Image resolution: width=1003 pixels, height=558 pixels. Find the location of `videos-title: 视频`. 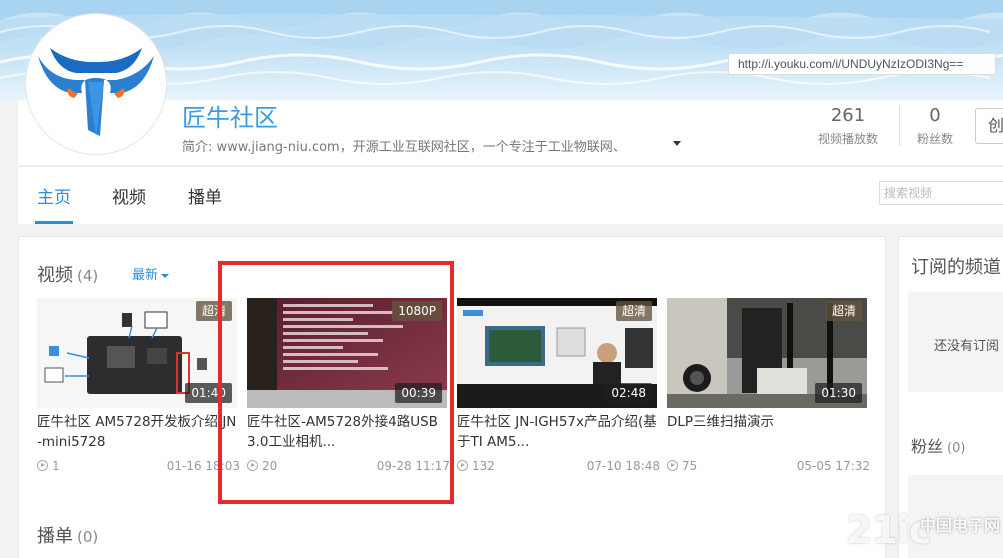

videos-title: 视频 is located at coordinates (55, 275).